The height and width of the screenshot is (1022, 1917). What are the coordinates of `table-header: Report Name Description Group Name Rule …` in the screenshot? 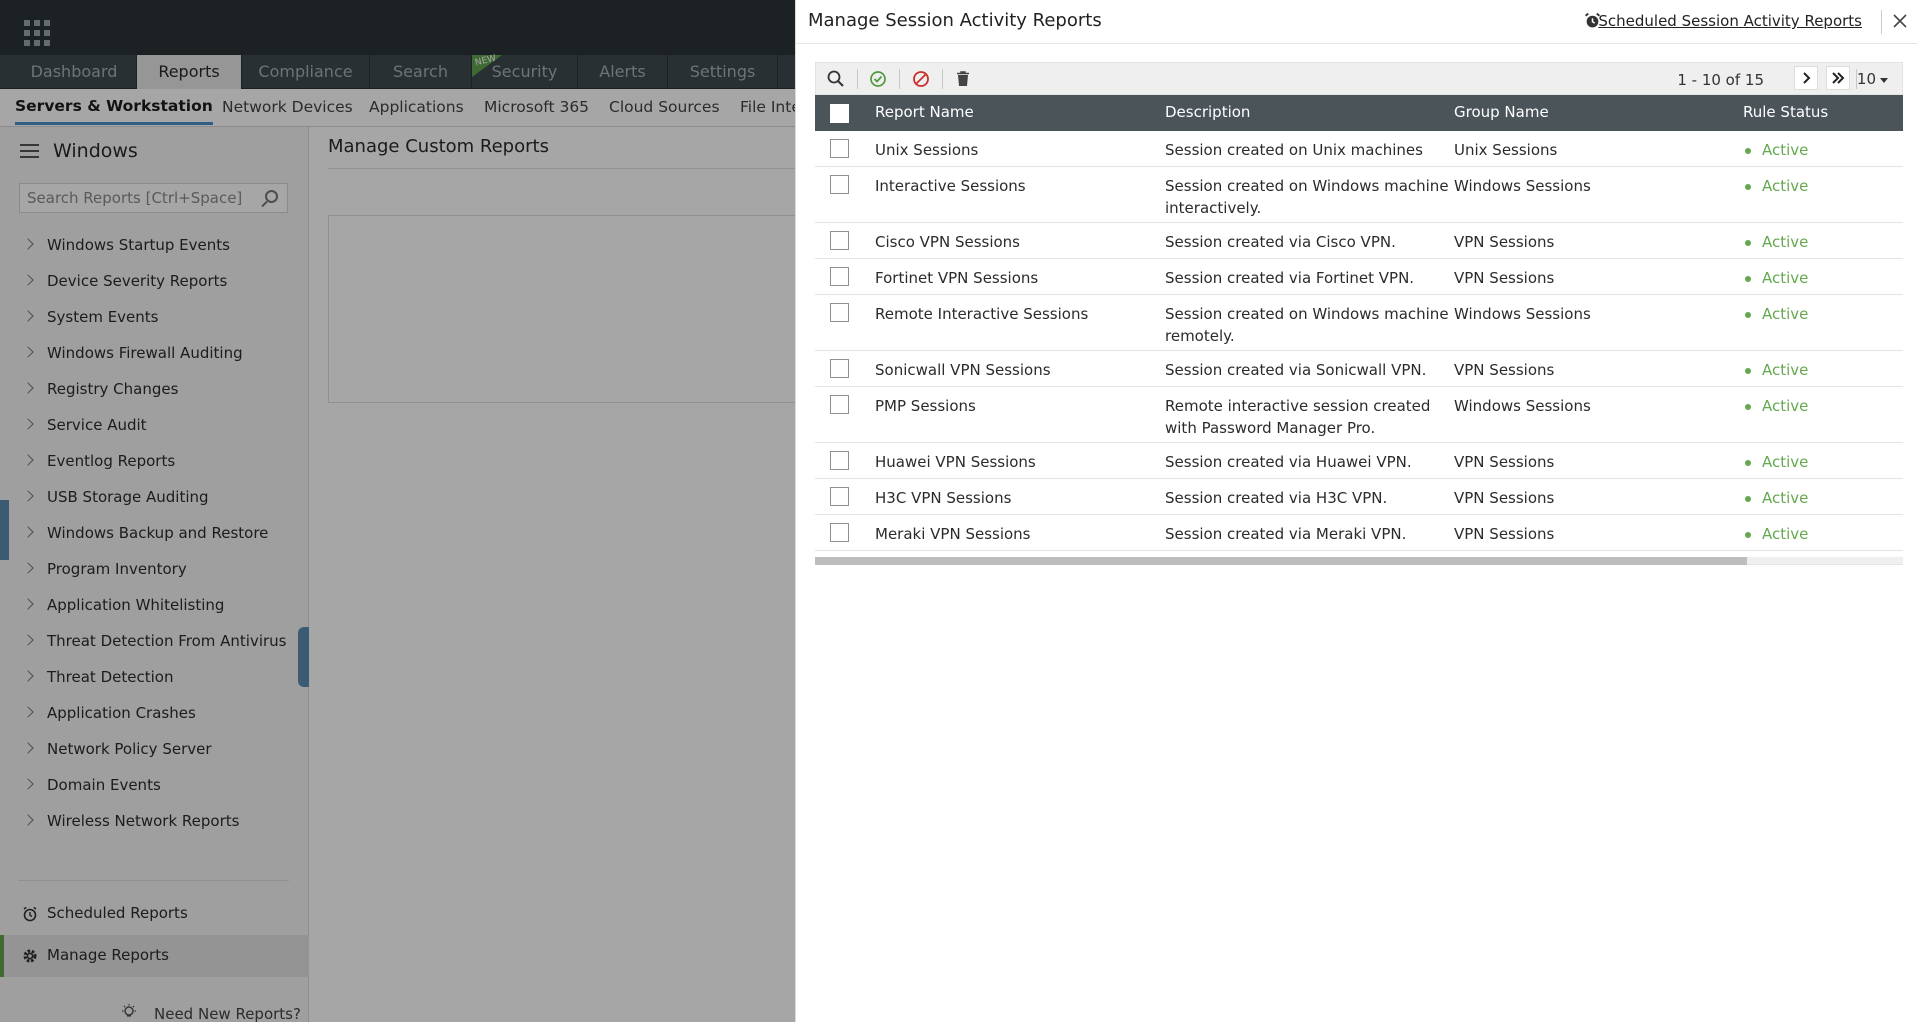 It's located at (1359, 113).